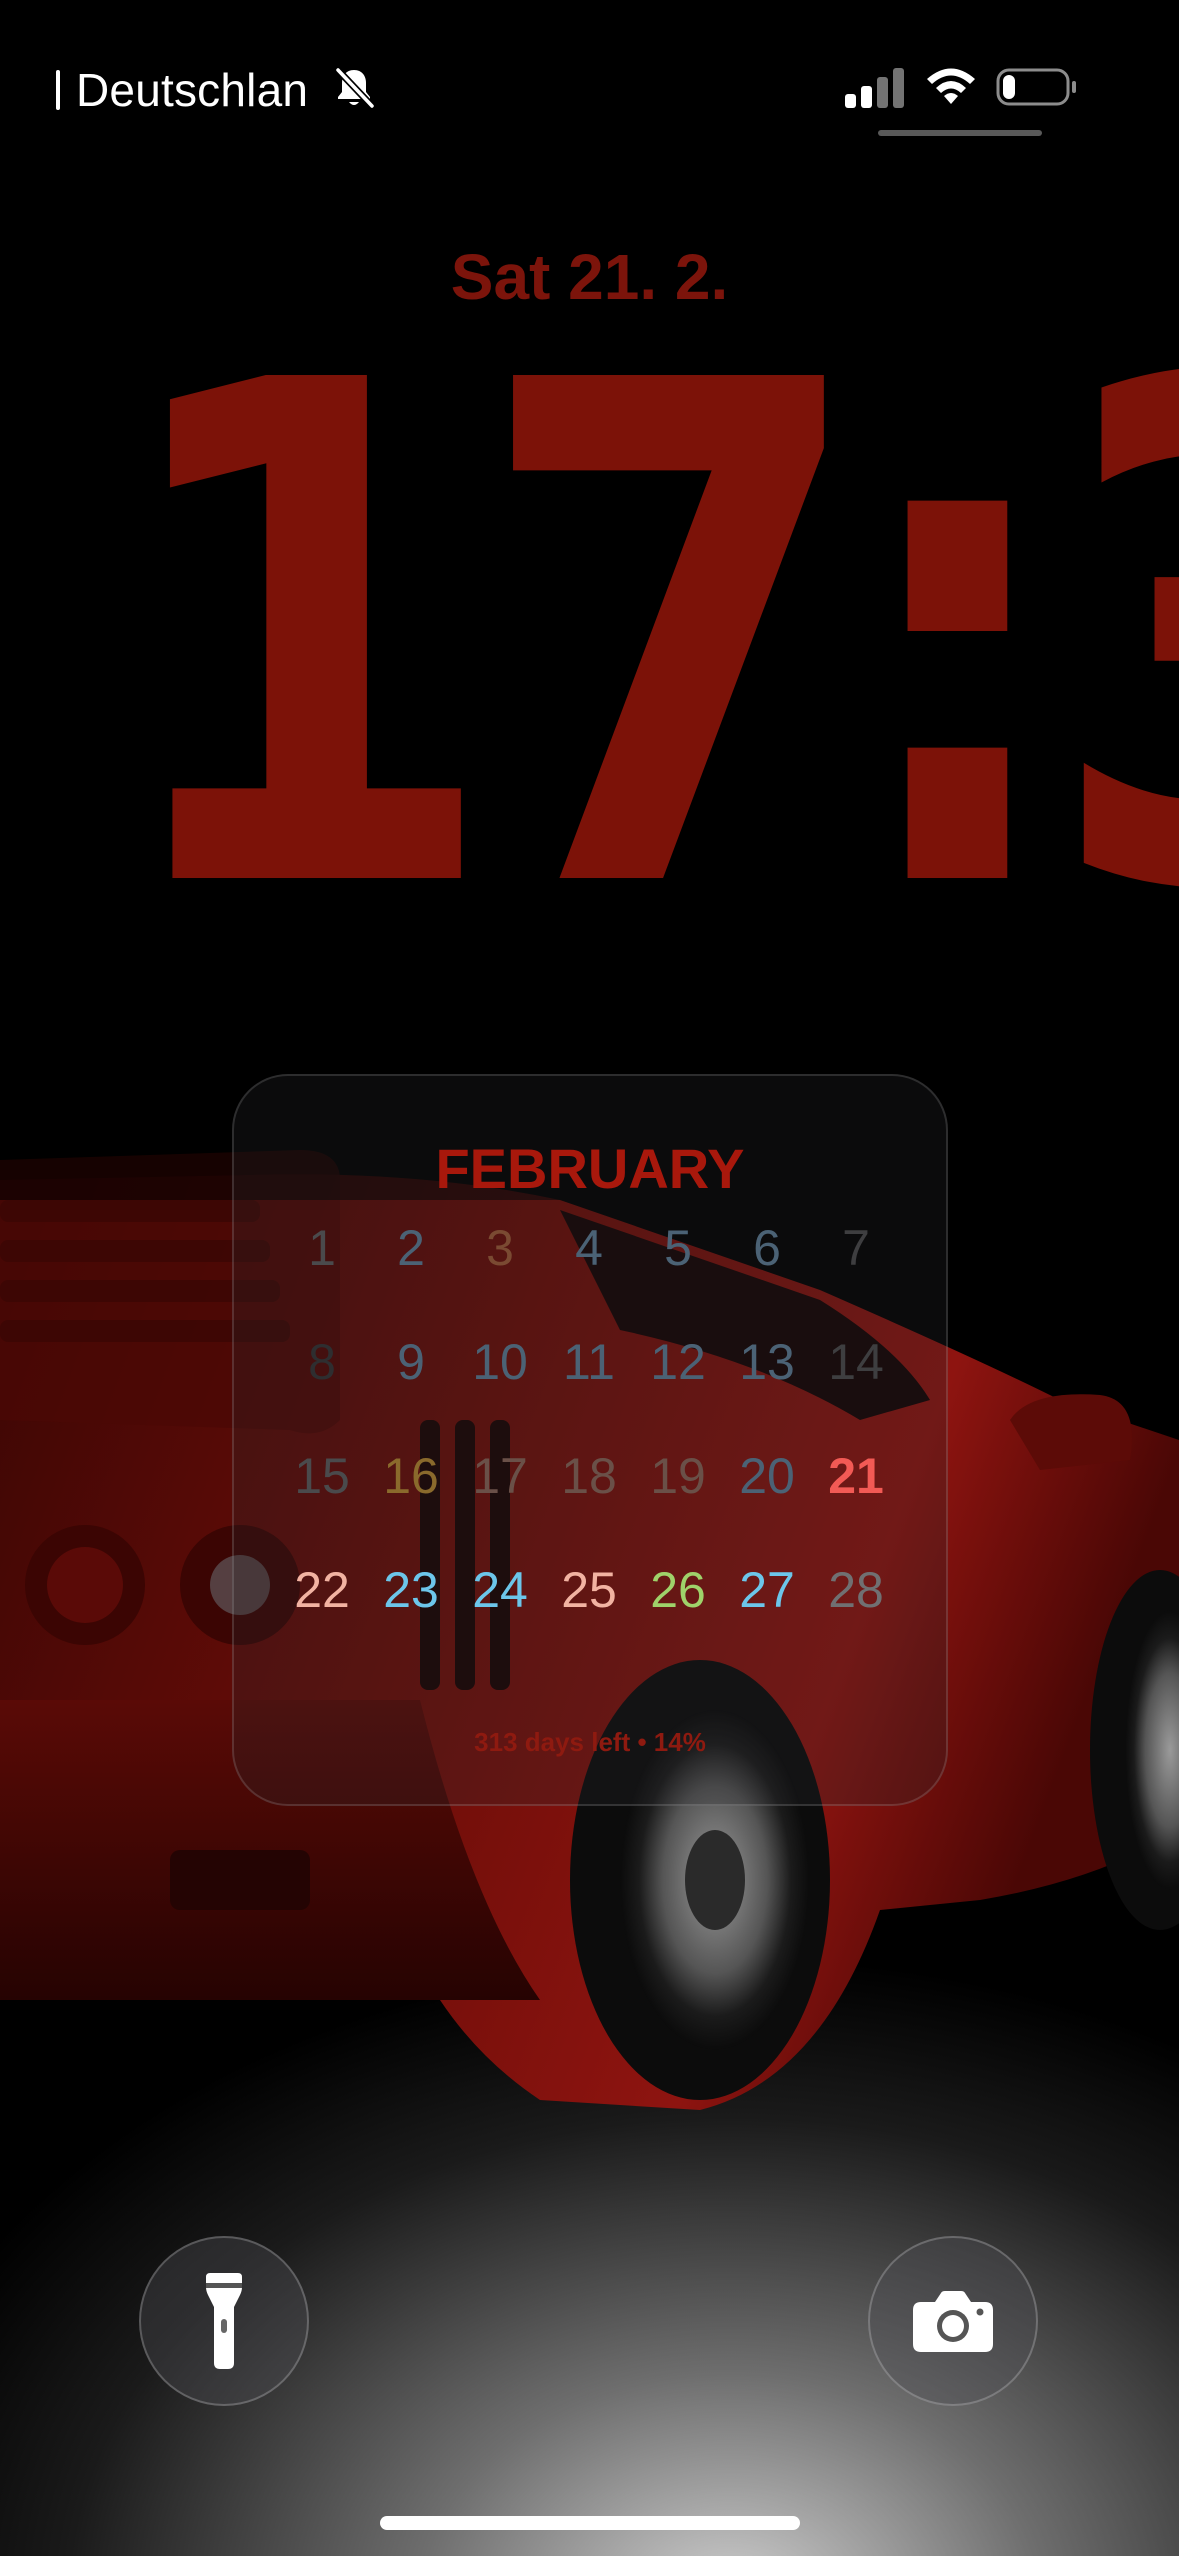  What do you see at coordinates (960, 133) in the screenshot?
I see `status-indicator-bar` at bounding box center [960, 133].